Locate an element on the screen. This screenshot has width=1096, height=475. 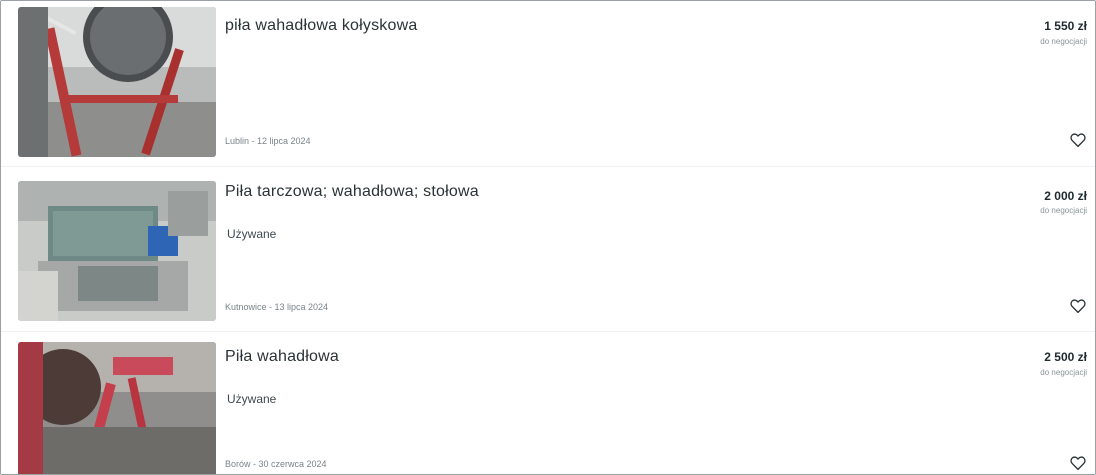
listing-title: Piła tarczowa; wahadłowa; stołowa is located at coordinates (352, 192).